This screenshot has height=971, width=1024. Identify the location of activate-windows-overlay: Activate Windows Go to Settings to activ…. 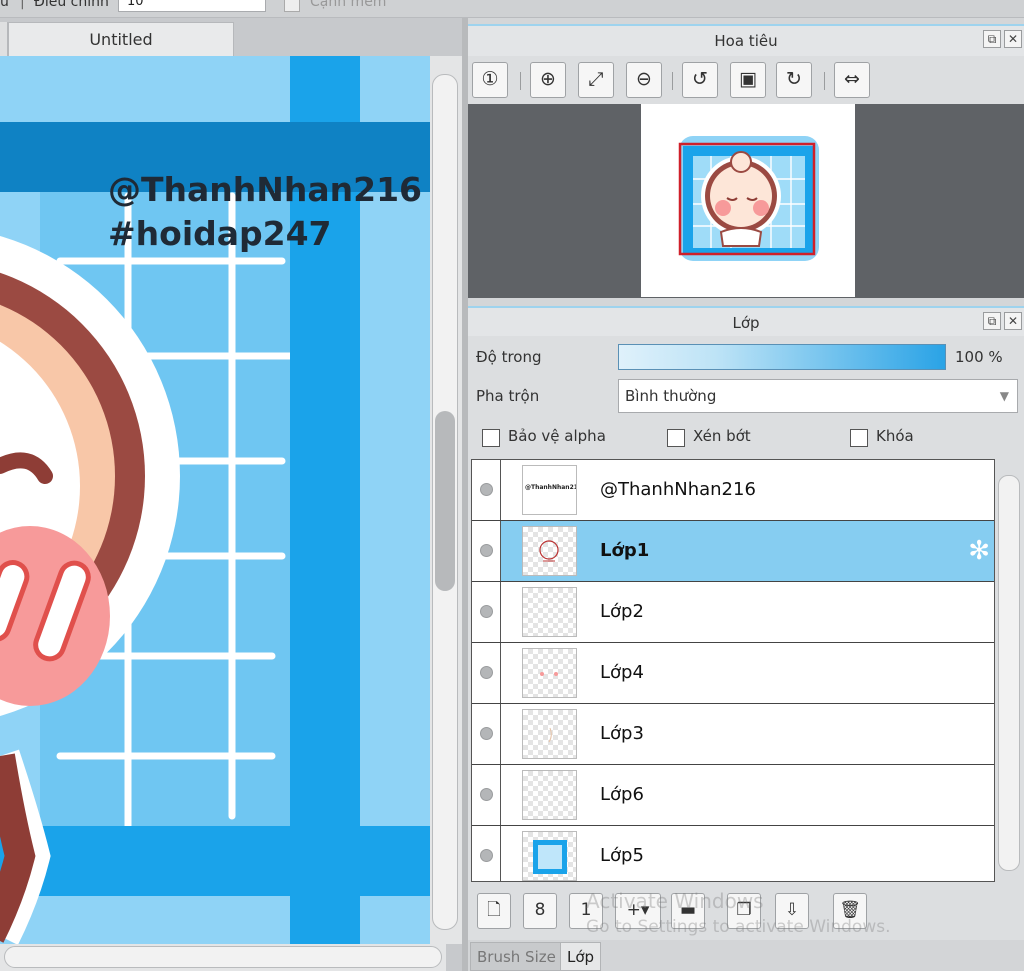
(738, 914).